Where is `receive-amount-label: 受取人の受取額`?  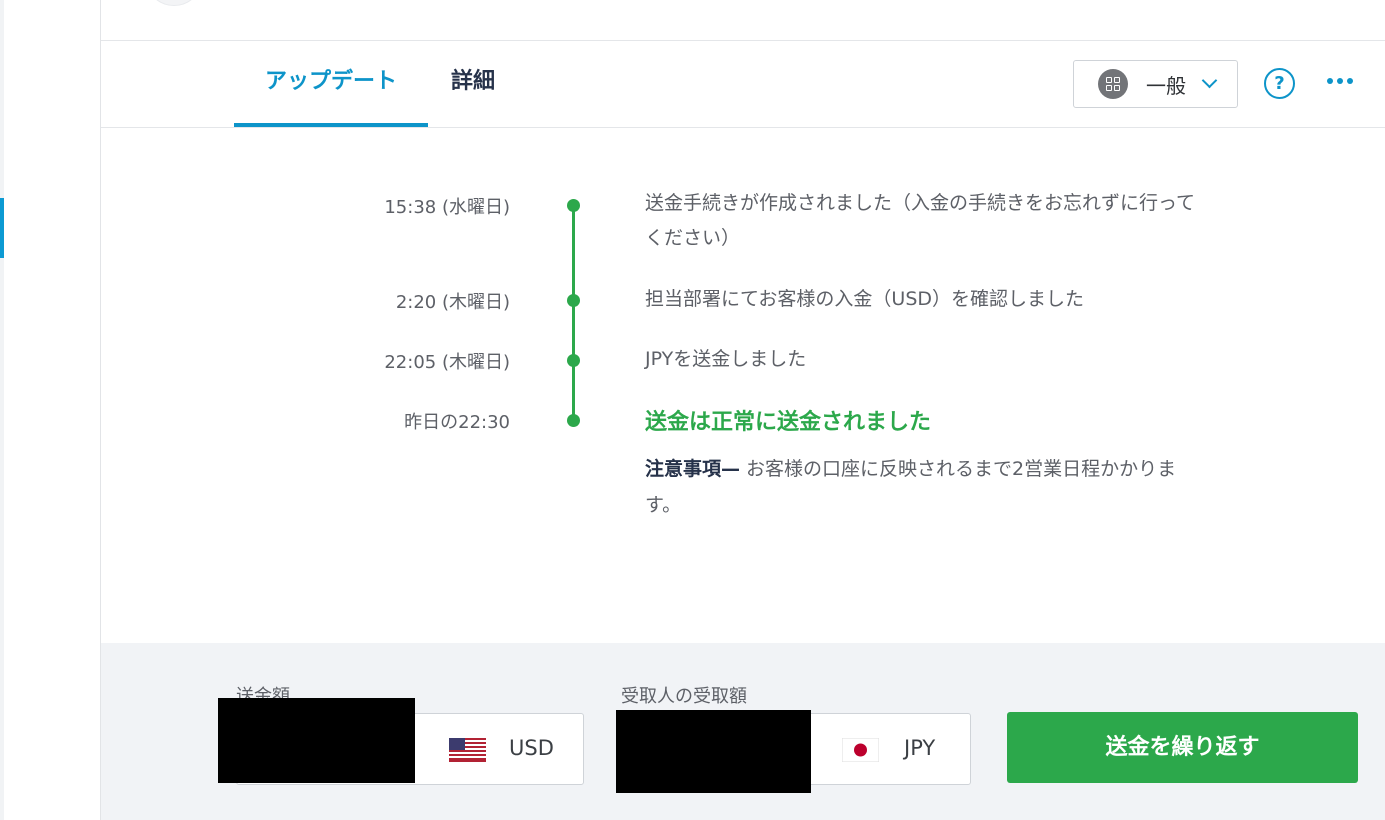
receive-amount-label: 受取人の受取額 is located at coordinates (684, 696).